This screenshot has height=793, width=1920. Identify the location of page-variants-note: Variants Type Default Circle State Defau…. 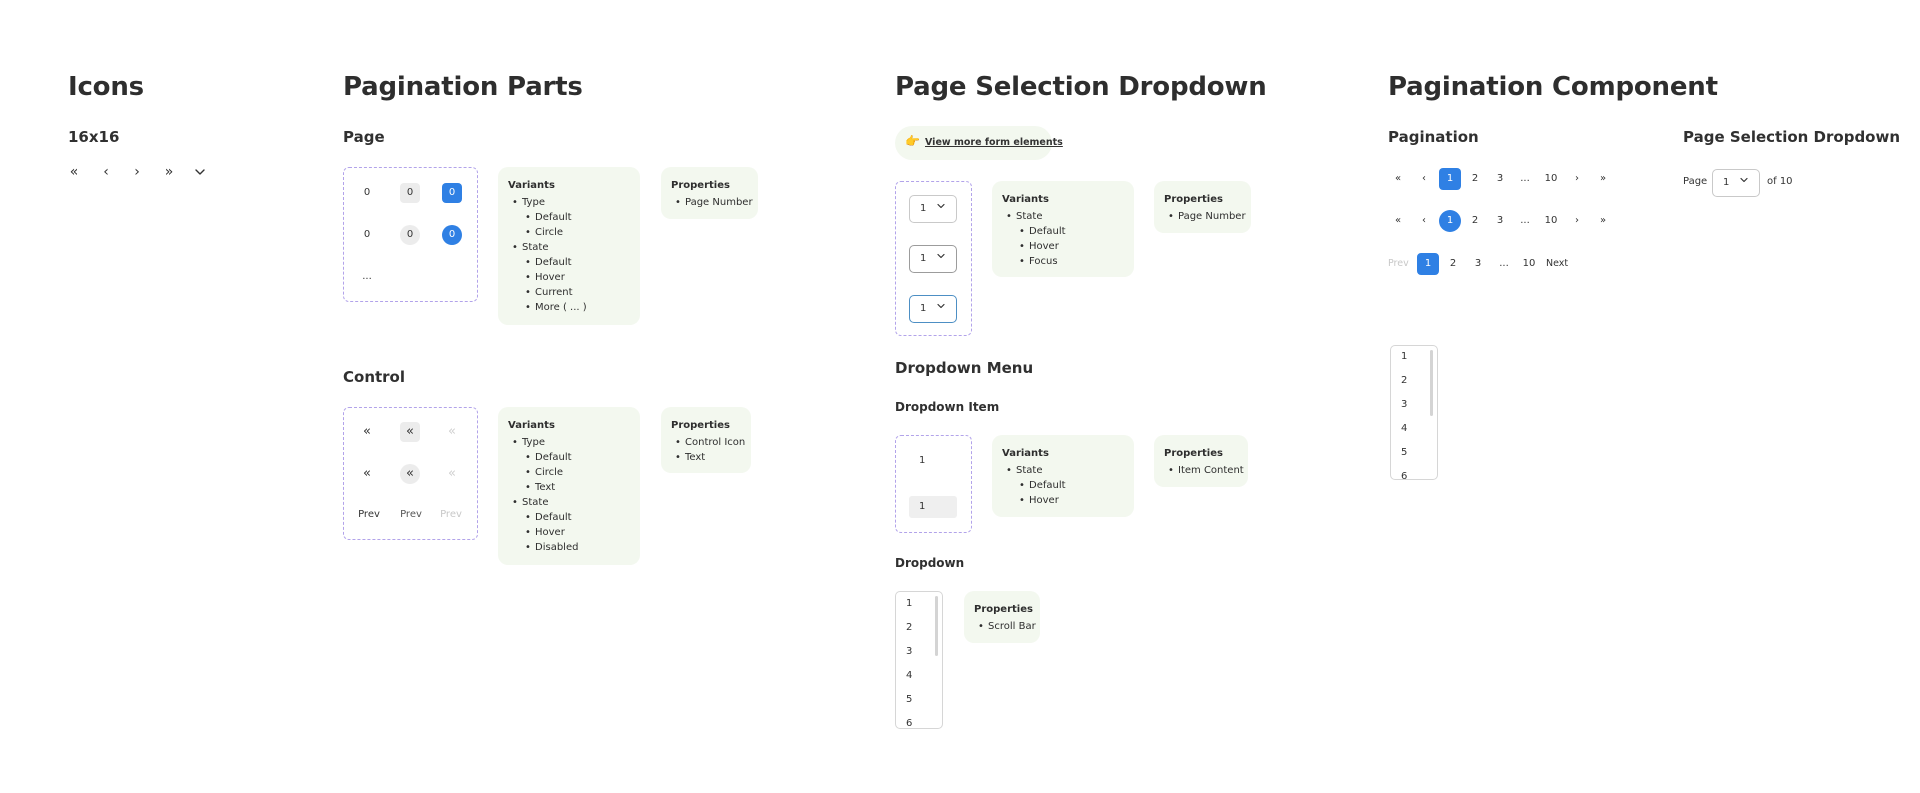
(569, 246).